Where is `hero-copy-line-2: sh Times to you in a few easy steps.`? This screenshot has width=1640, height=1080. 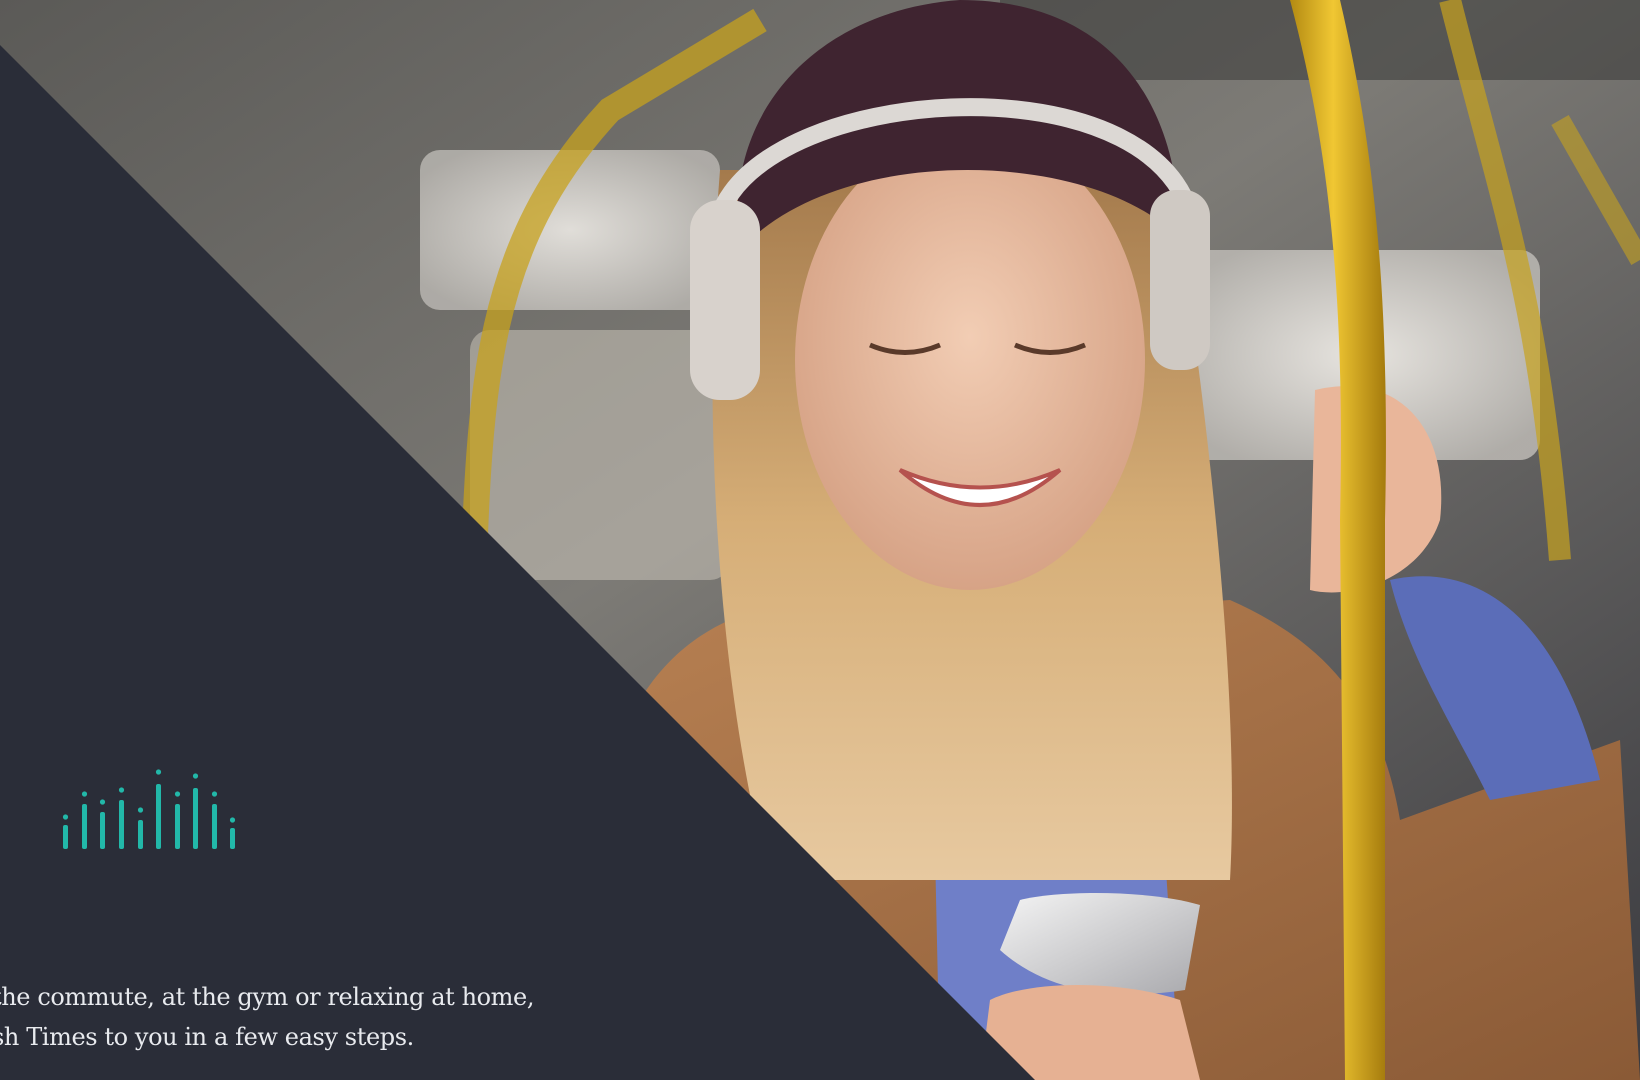 hero-copy-line-2: sh Times to you in a few easy steps. is located at coordinates (207, 1037).